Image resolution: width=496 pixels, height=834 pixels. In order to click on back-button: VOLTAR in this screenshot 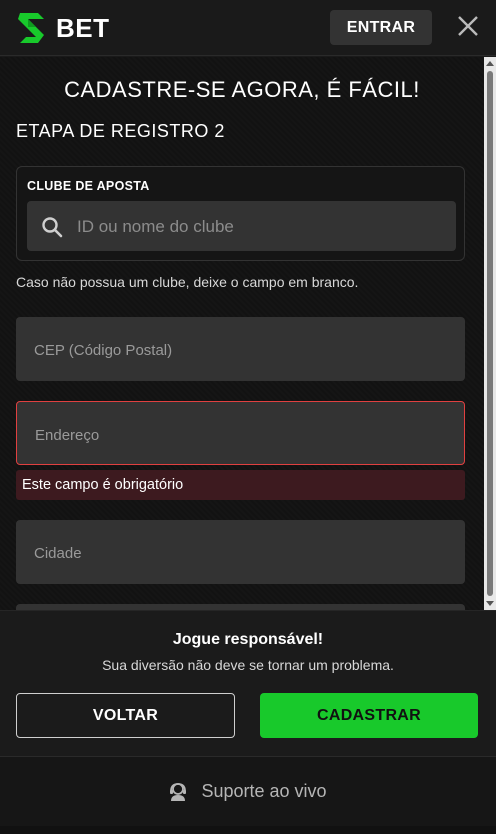, I will do `click(125, 715)`.